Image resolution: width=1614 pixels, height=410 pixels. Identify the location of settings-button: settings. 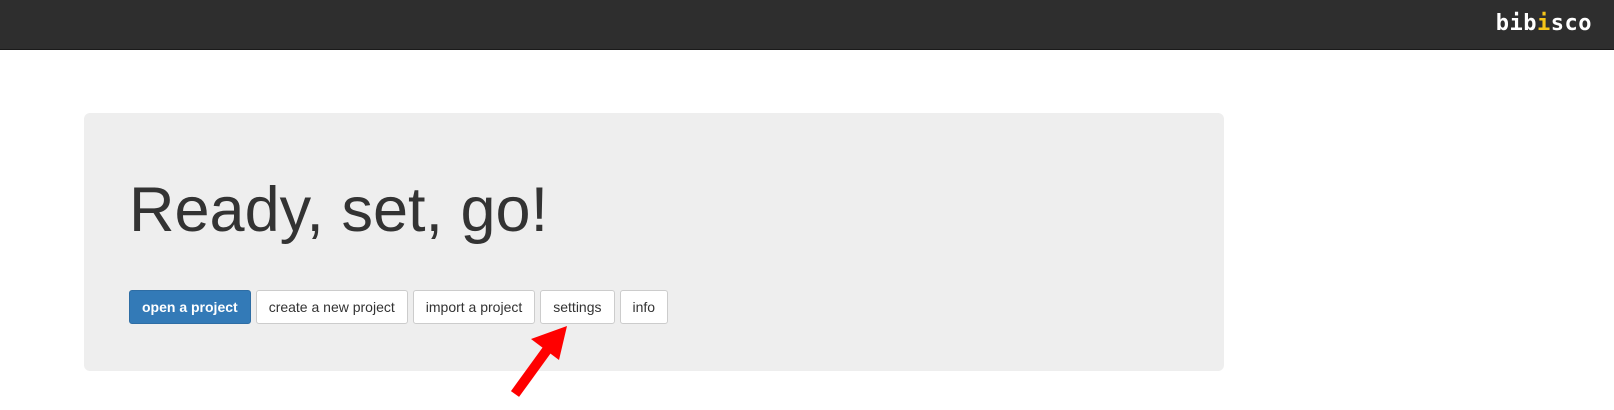
(577, 307).